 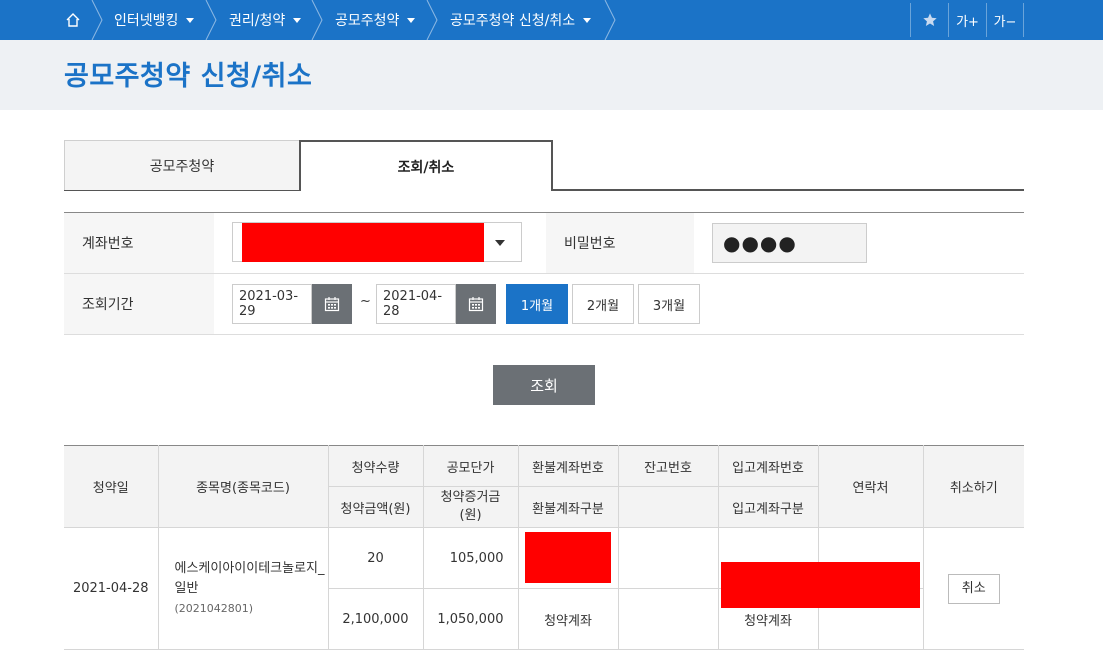 What do you see at coordinates (668, 507) in the screenshot?
I see `header-empty` at bounding box center [668, 507].